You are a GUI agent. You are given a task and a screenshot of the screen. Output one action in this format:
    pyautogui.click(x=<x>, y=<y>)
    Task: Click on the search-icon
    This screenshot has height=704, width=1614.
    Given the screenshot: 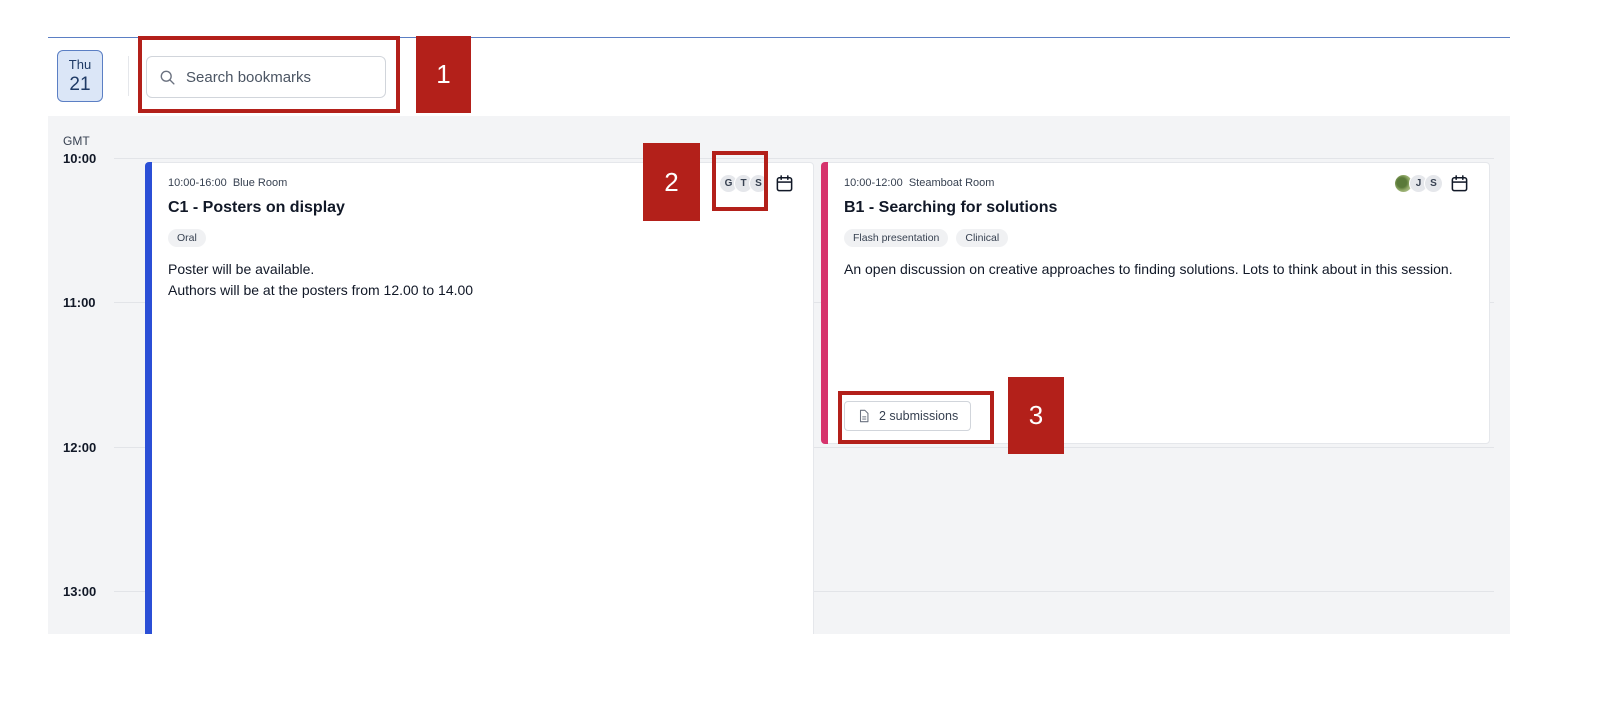 What is the action you would take?
    pyautogui.click(x=167, y=77)
    